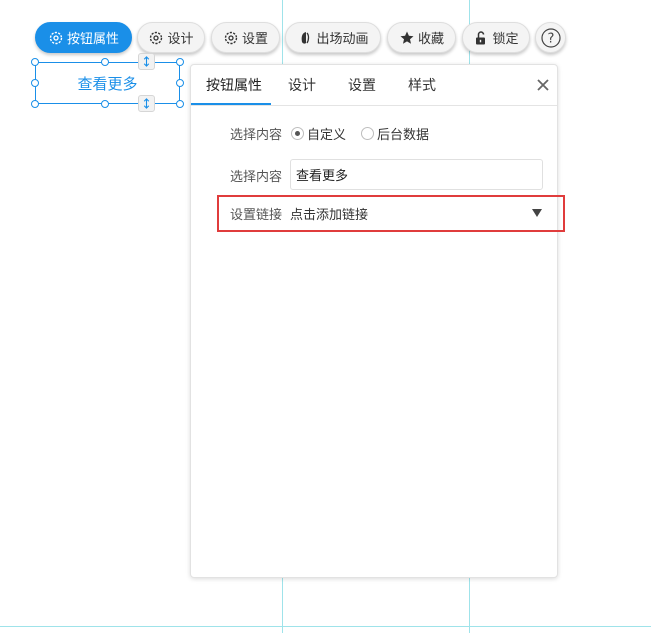  I want to click on tab-style: 样式, so click(422, 85).